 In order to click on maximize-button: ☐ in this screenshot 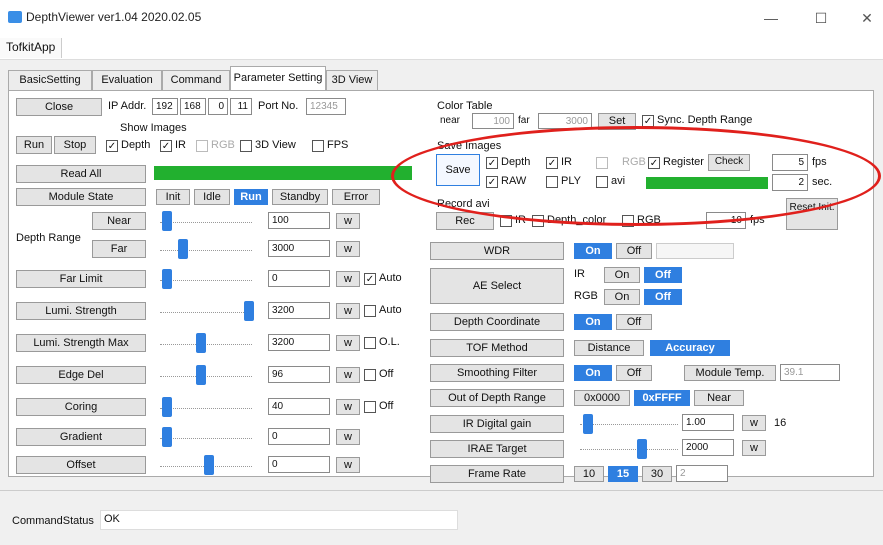, I will do `click(821, 18)`.